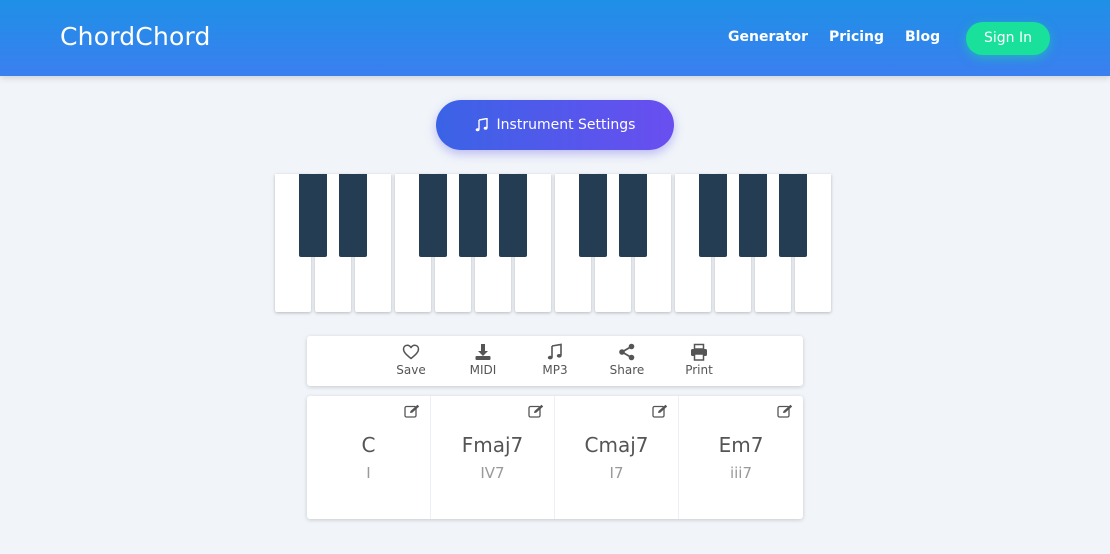  I want to click on nav-blog: Blog, so click(922, 37).